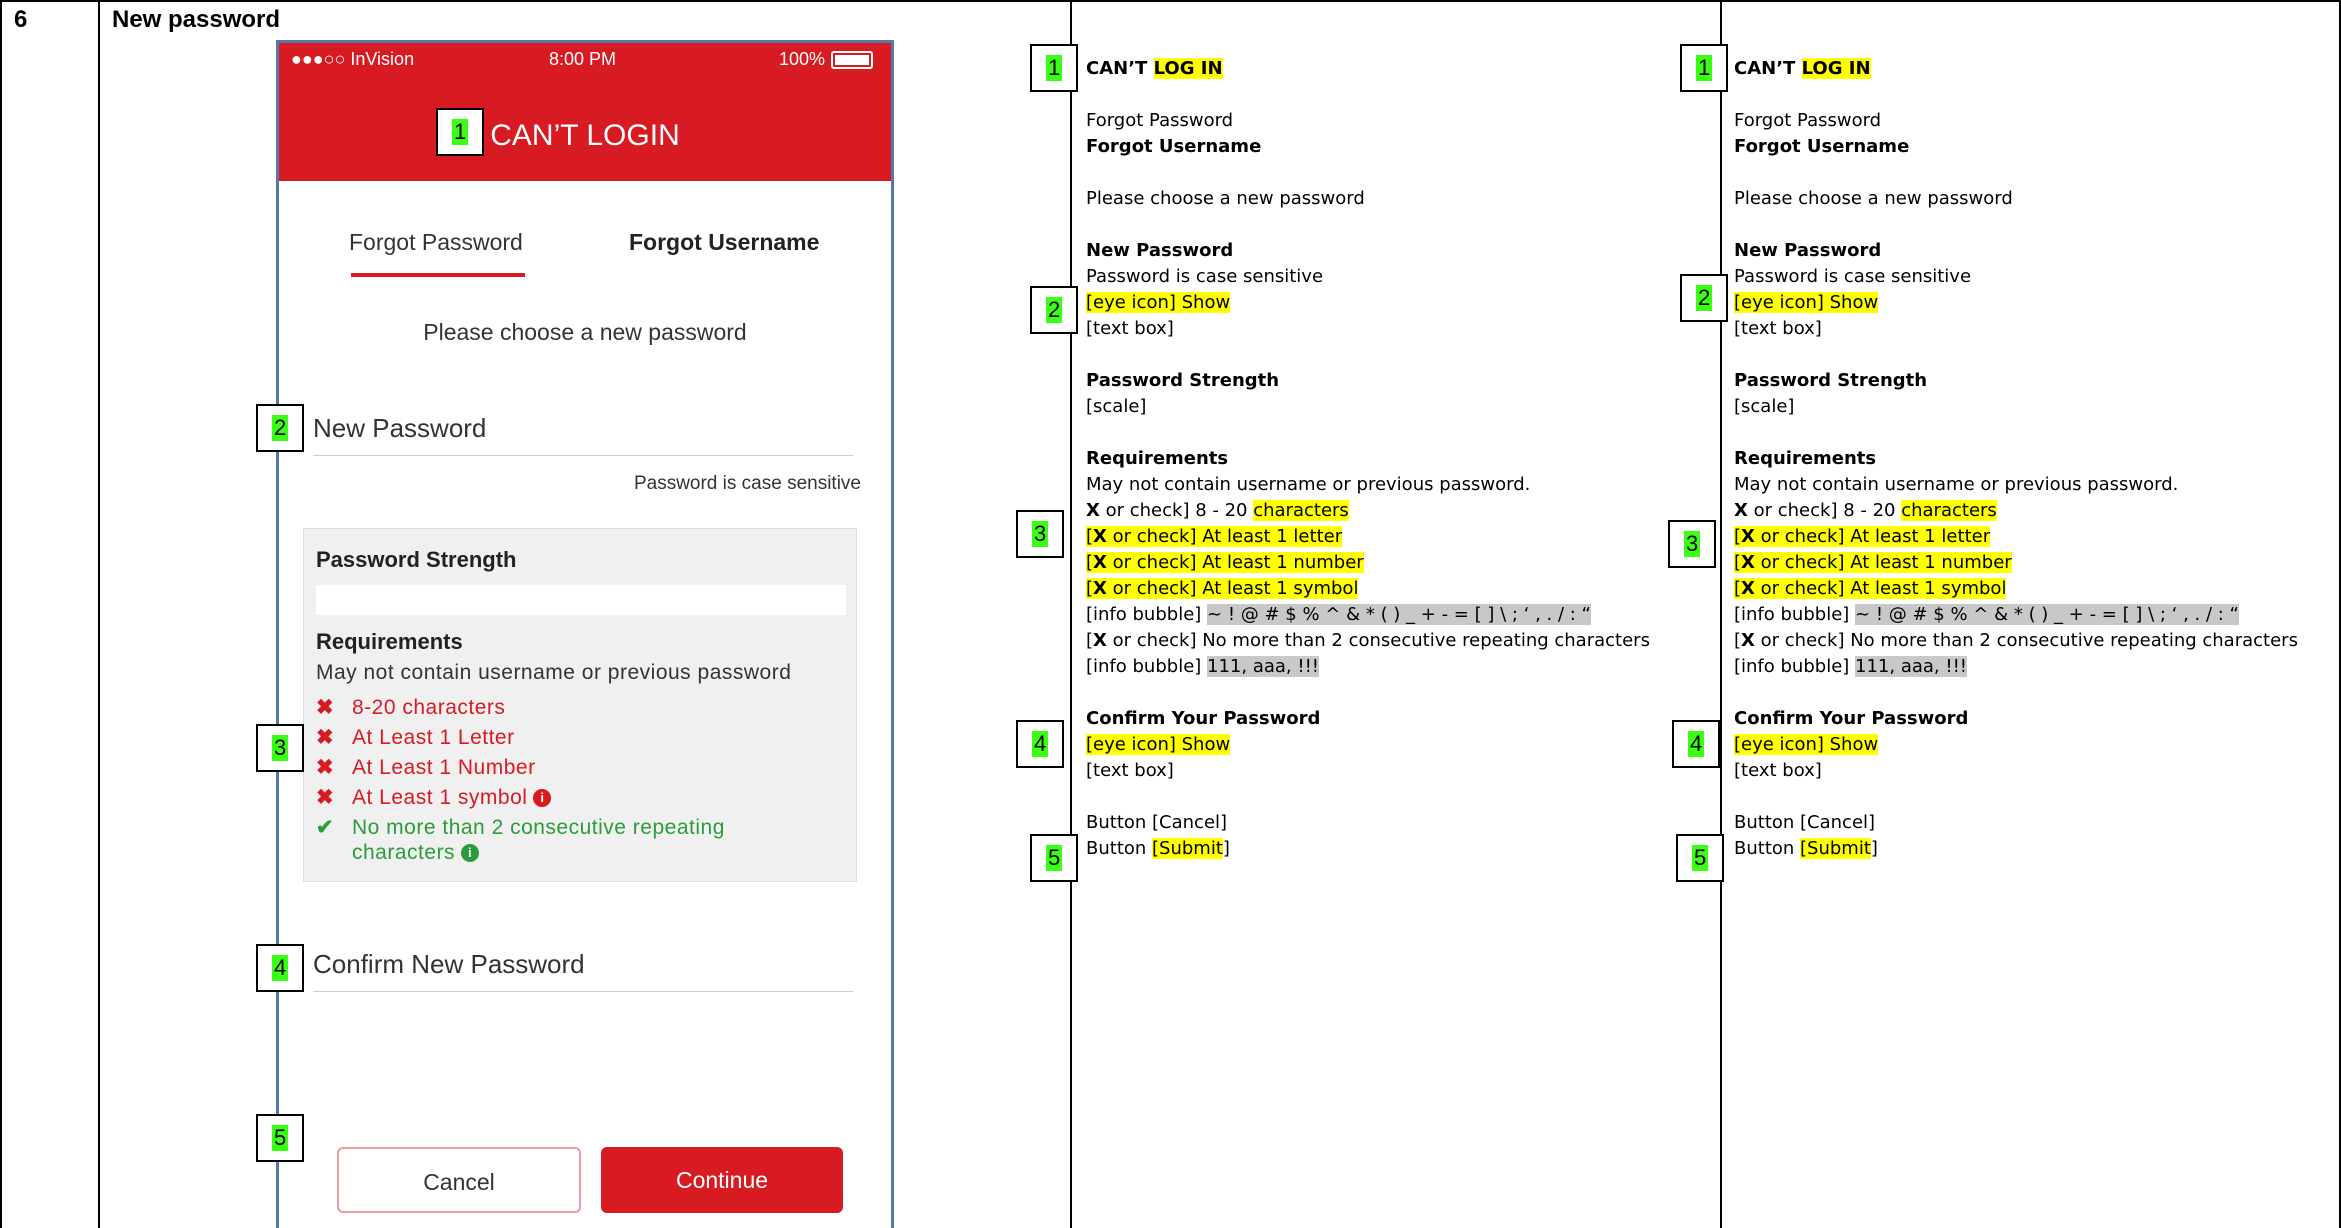 Image resolution: width=2341 pixels, height=1228 pixels. What do you see at coordinates (99, 614) in the screenshot?
I see `column-divider` at bounding box center [99, 614].